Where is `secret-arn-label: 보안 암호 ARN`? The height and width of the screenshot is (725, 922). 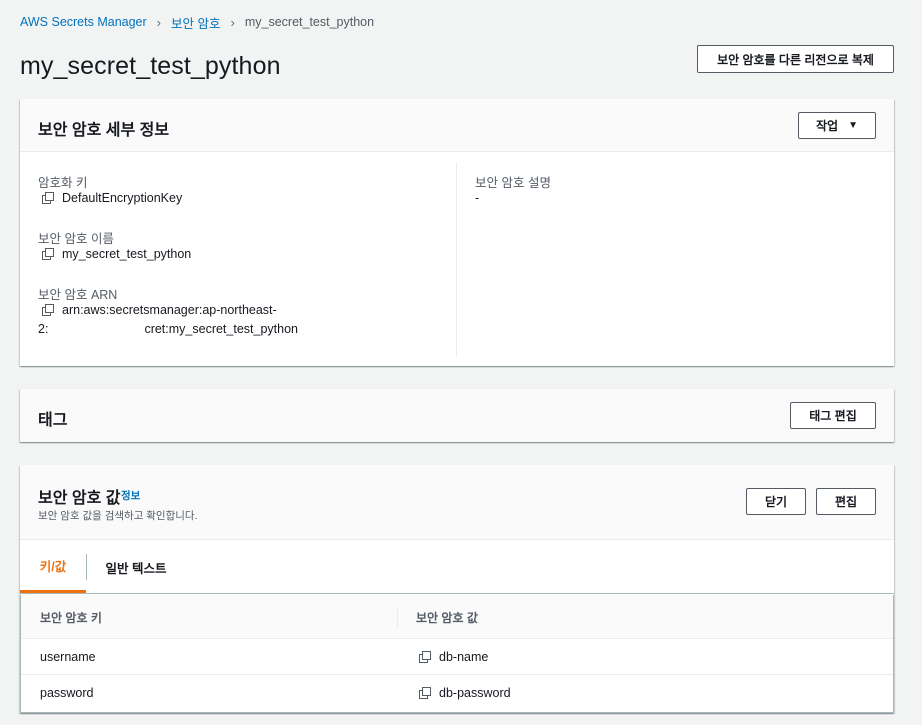 secret-arn-label: 보안 암호 ARN is located at coordinates (78, 295).